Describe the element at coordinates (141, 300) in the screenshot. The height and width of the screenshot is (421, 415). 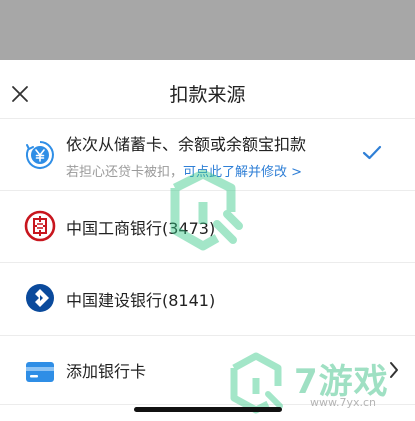
I see `option-label: 中国建设银行(8141)` at that location.